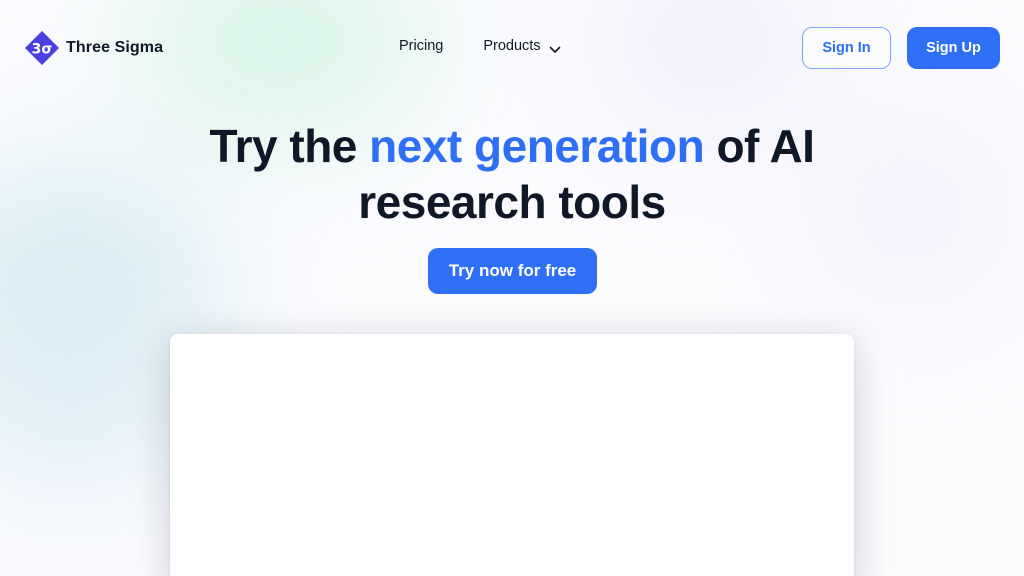 Image resolution: width=1024 pixels, height=576 pixels. I want to click on nav-pricing-label: Pricing, so click(421, 46).